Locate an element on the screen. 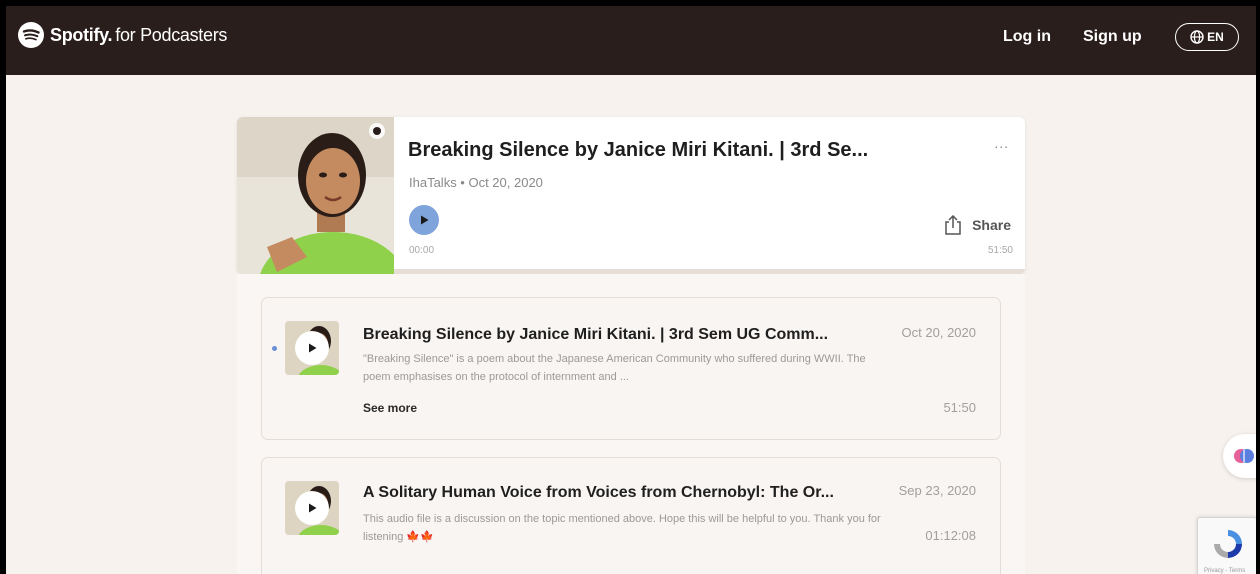 This screenshot has height=574, width=1260. recaptcha-badge: Privacy - Terms is located at coordinates (1226, 545).